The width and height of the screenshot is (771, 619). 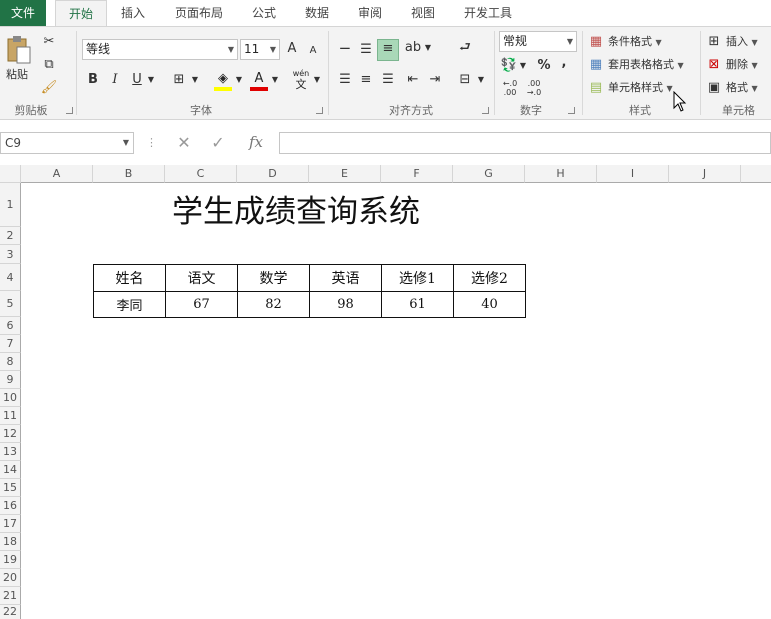 What do you see at coordinates (151, 80) in the screenshot?
I see `underline-dropdown-icon: ▼` at bounding box center [151, 80].